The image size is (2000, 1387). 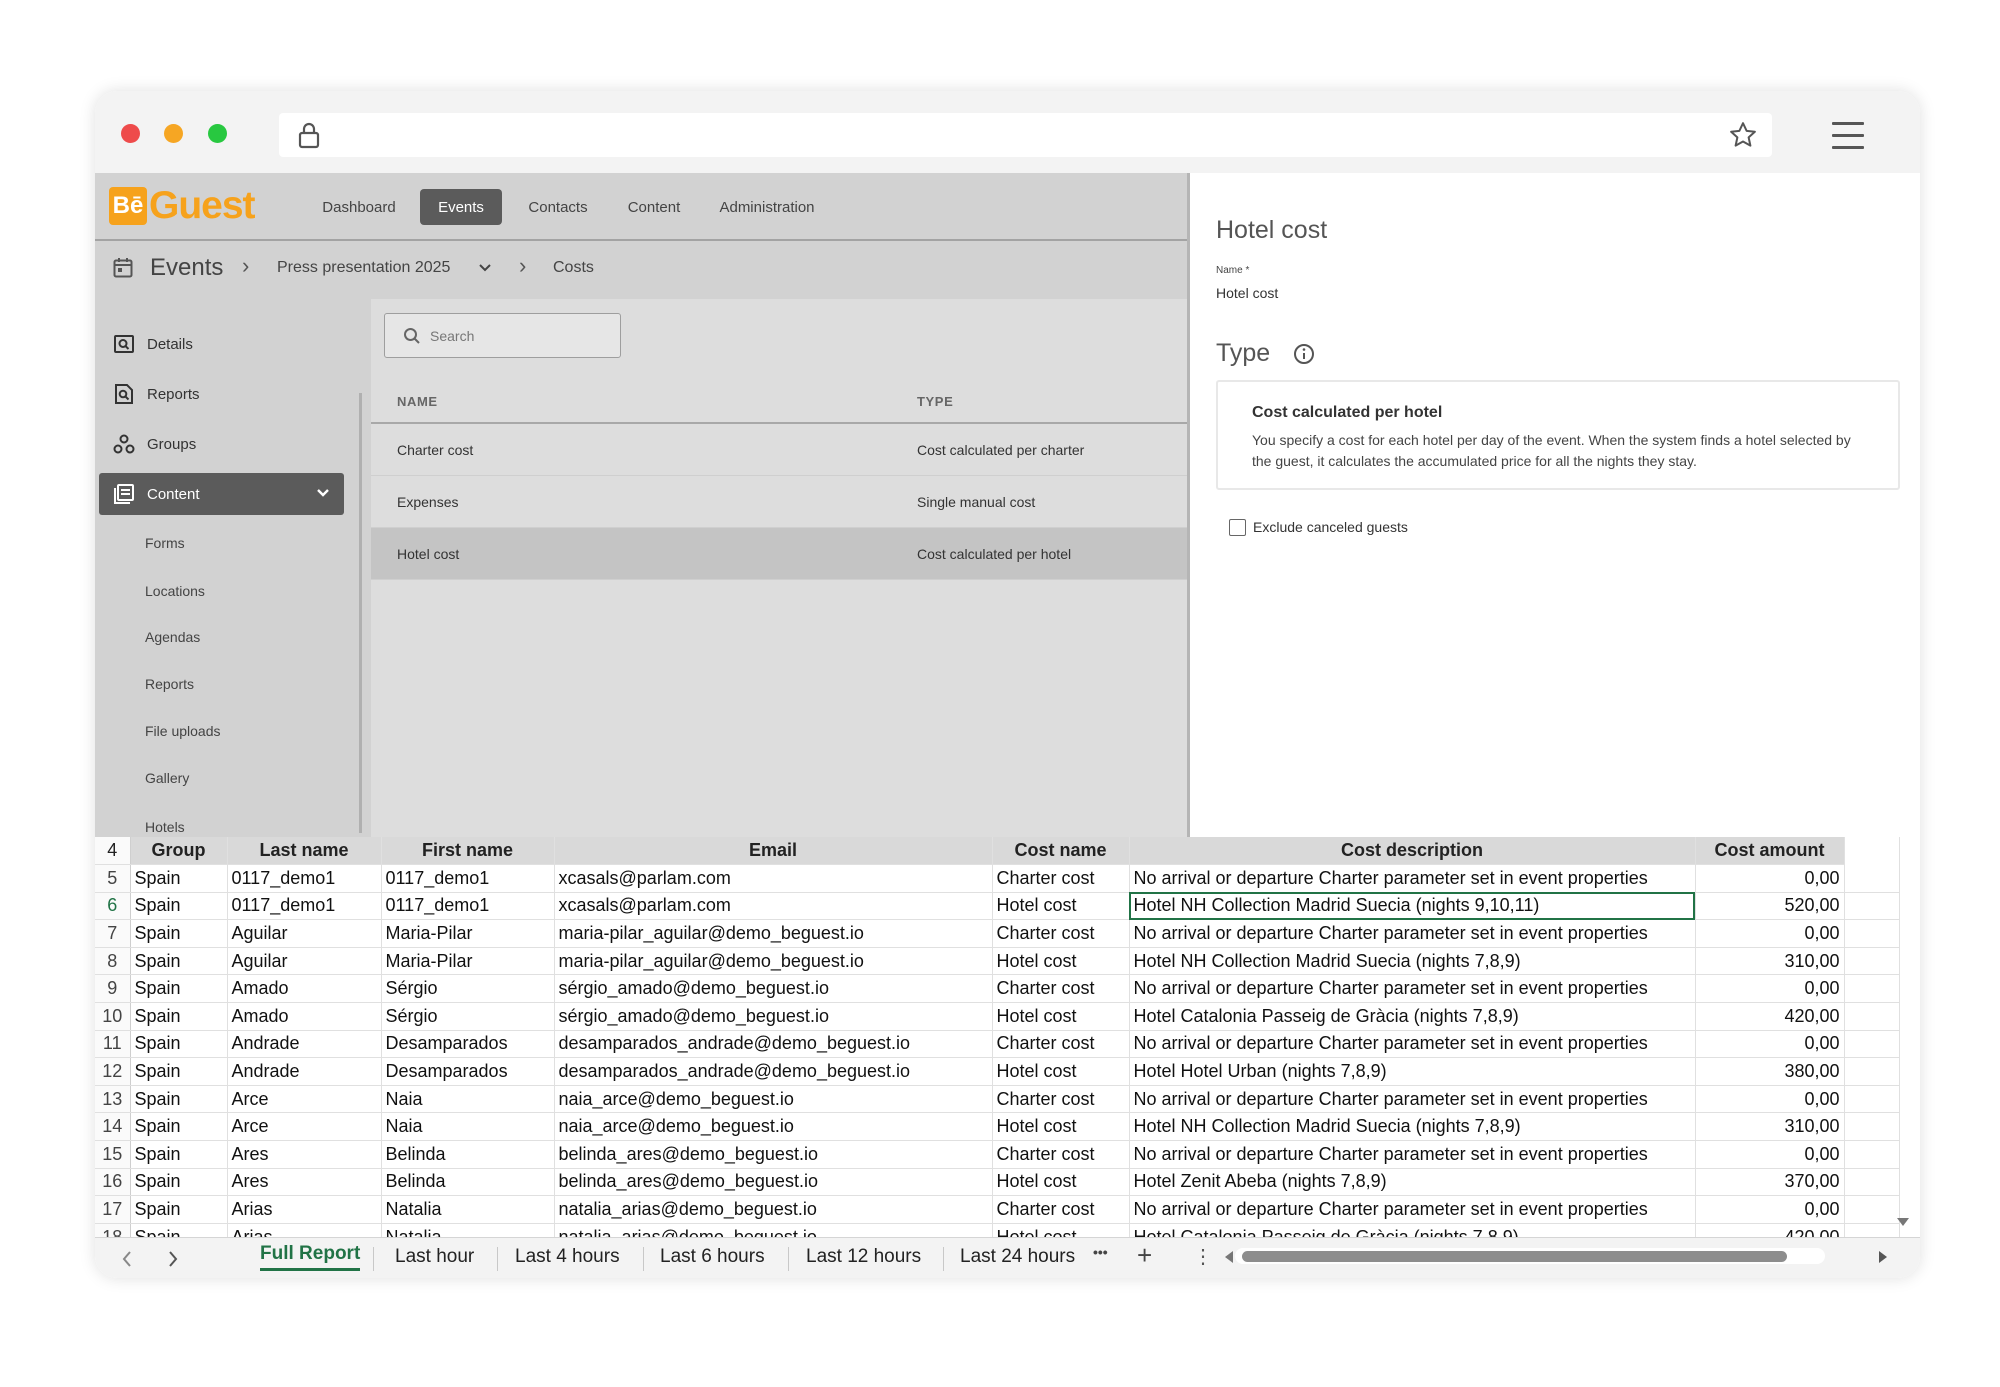 I want to click on table-cell: 370,00, so click(x=1770, y=1182).